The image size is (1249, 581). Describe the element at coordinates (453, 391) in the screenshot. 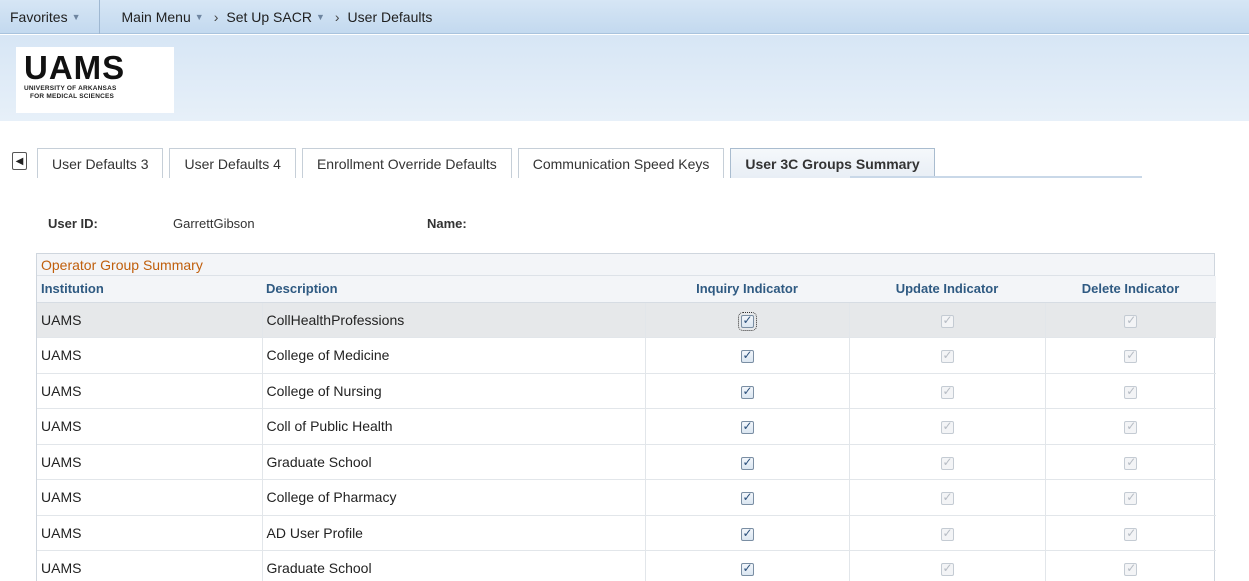

I see `description-cell: College of Nursing` at that location.